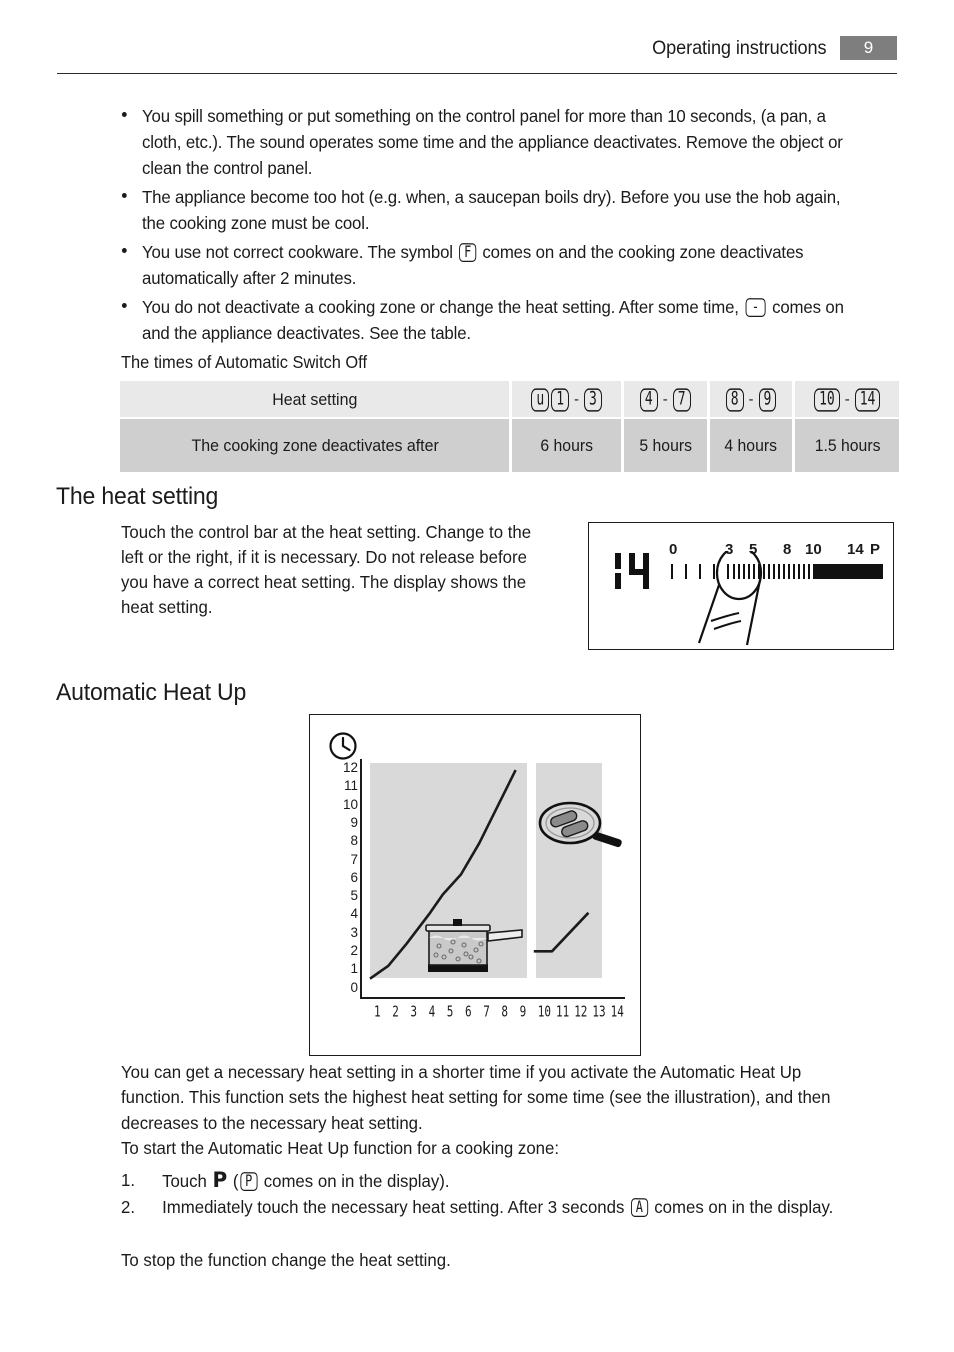 This screenshot has height=1352, width=954. I want to click on seg-digit-7: 7, so click(681, 400).